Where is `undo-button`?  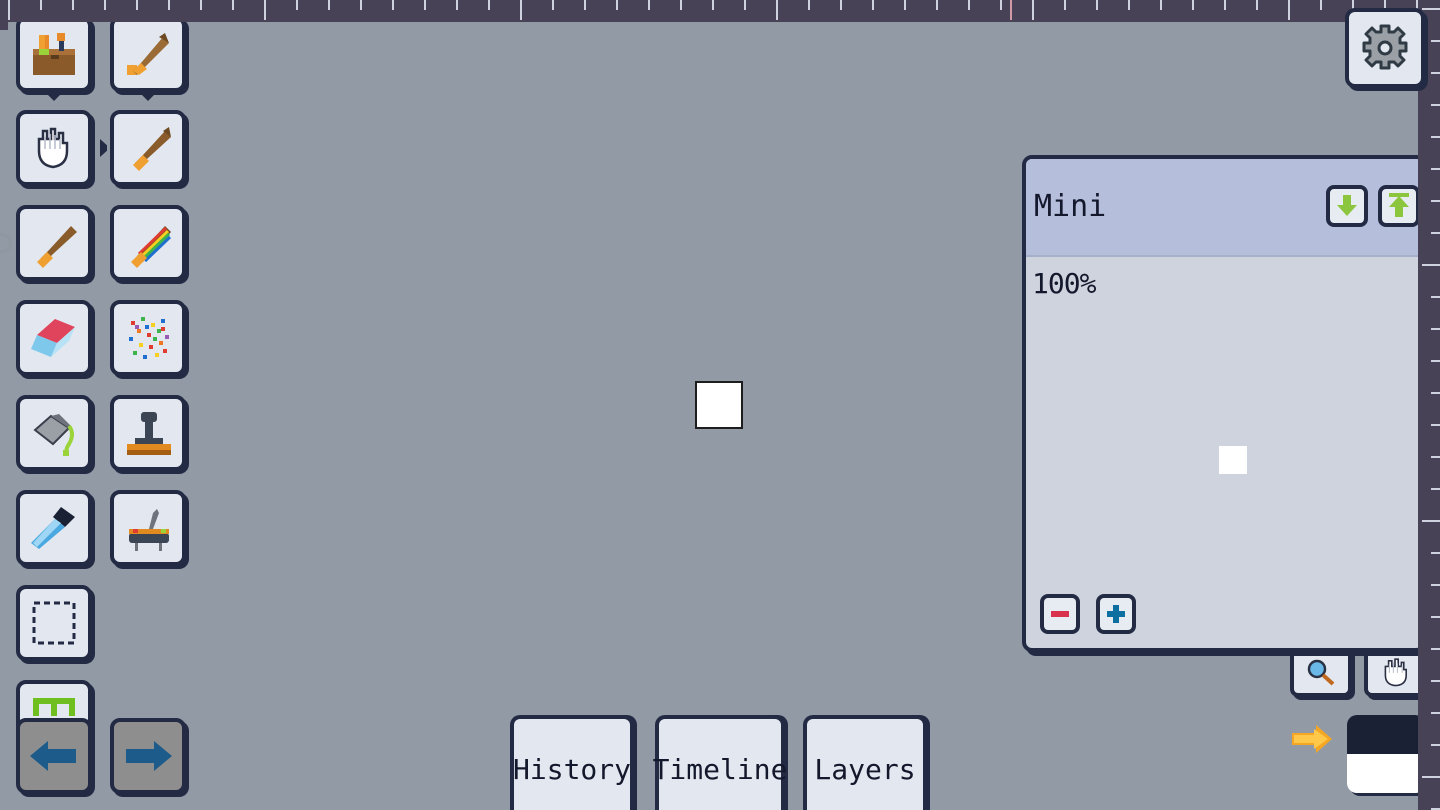
undo-button is located at coordinates (54, 756).